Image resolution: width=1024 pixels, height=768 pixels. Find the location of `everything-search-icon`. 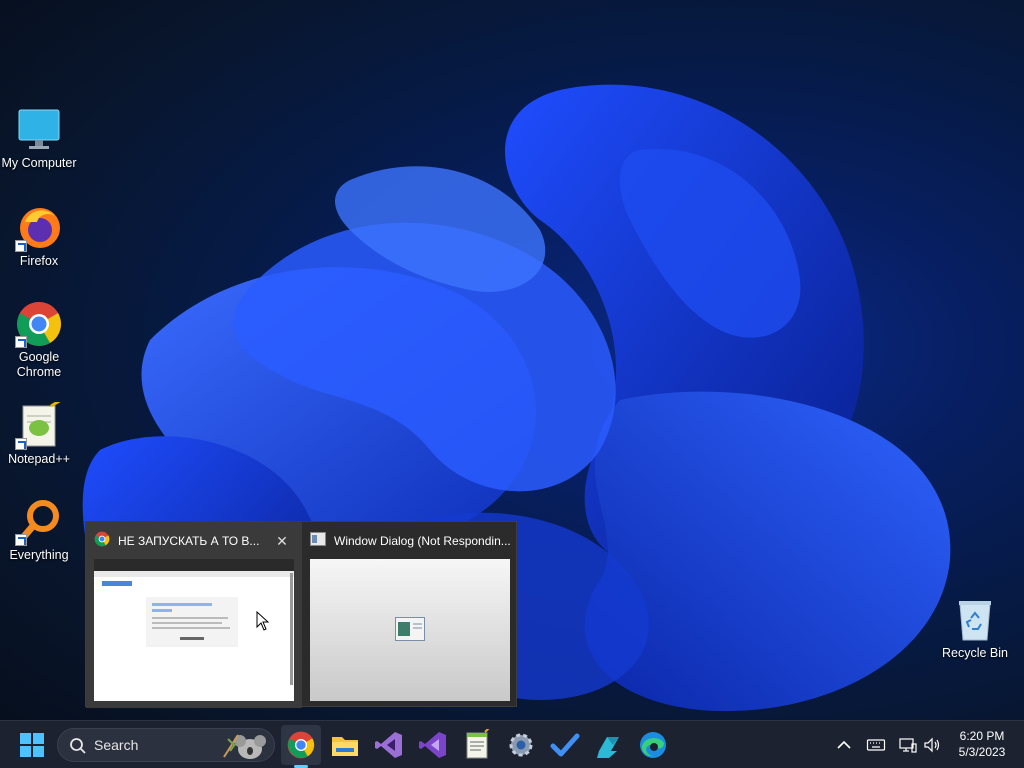

everything-search-icon is located at coordinates (39, 522).